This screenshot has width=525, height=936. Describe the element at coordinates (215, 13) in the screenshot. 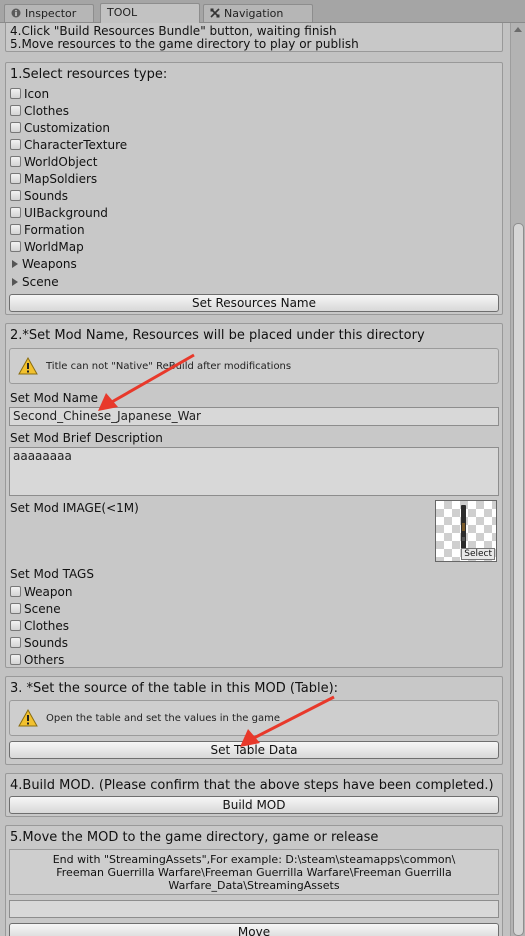

I see `navigation-icon` at that location.